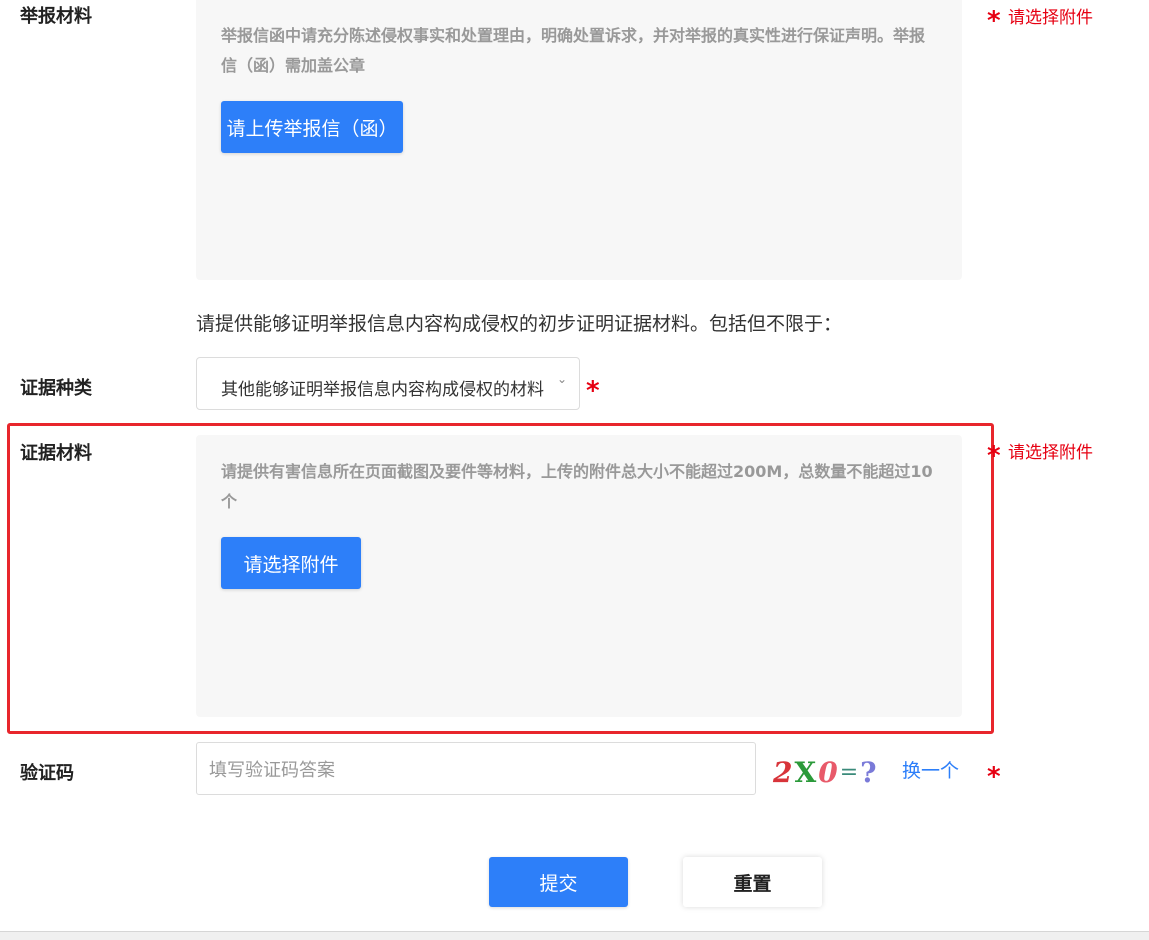  I want to click on evidence-type-label: 证据种类, so click(56, 388).